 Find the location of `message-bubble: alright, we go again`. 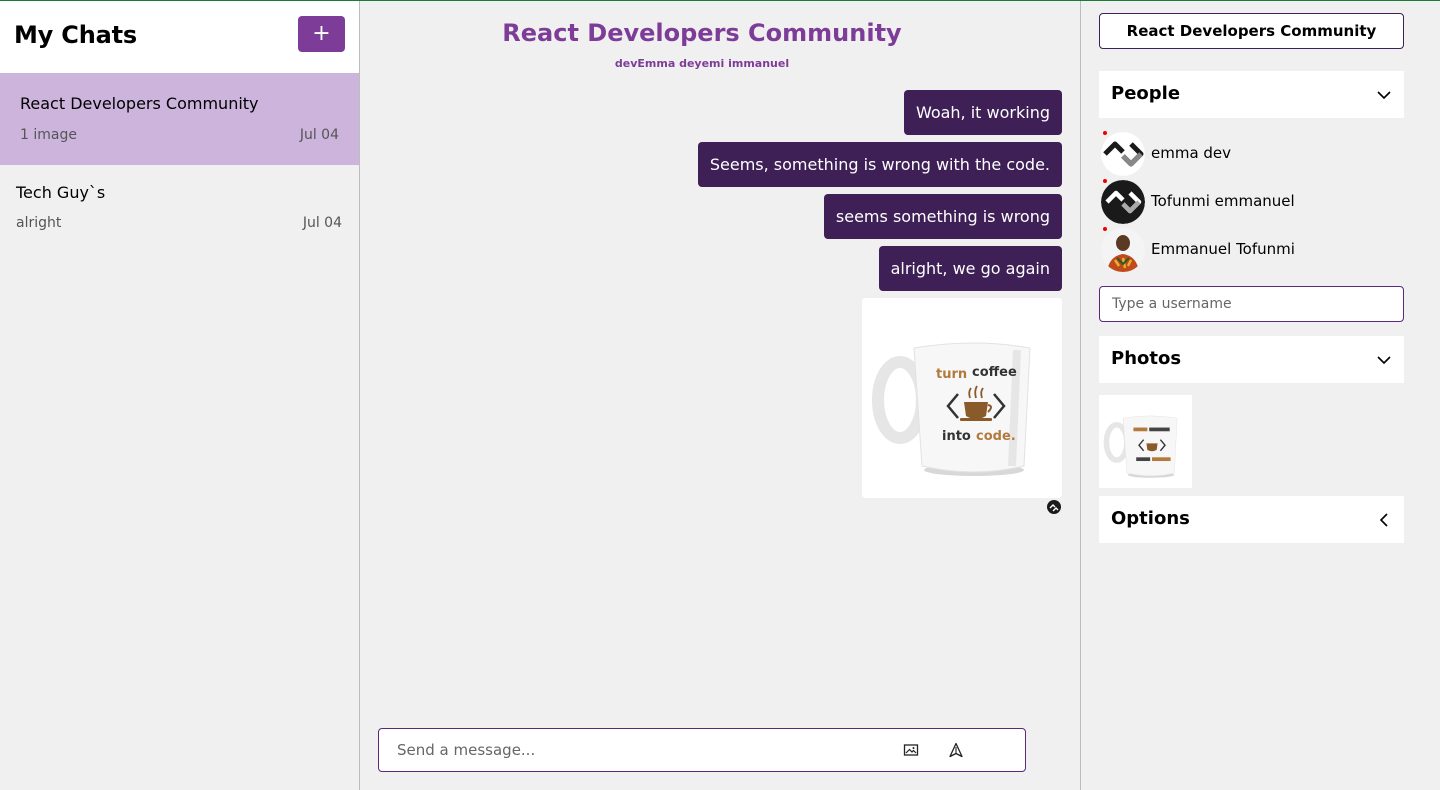

message-bubble: alright, we go again is located at coordinates (970, 268).